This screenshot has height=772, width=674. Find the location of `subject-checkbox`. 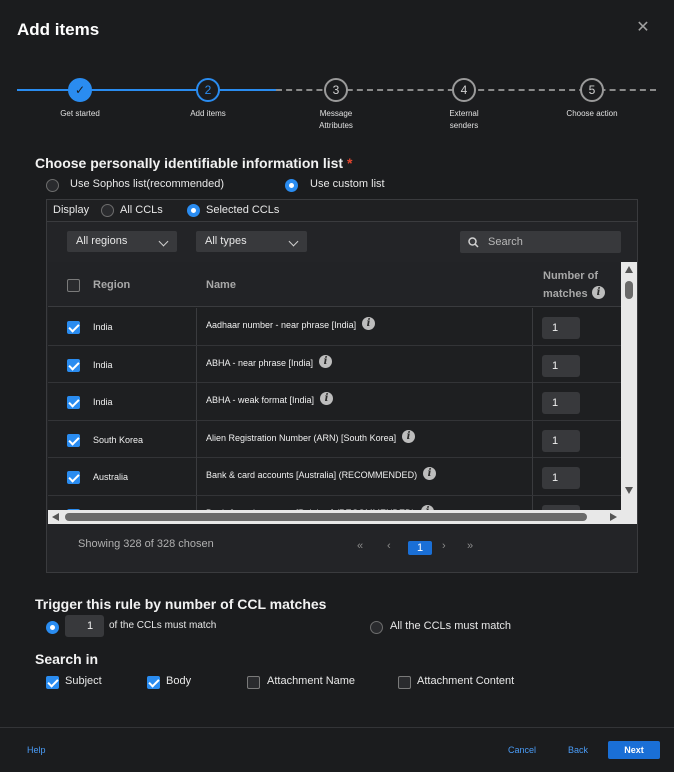

subject-checkbox is located at coordinates (52, 682).